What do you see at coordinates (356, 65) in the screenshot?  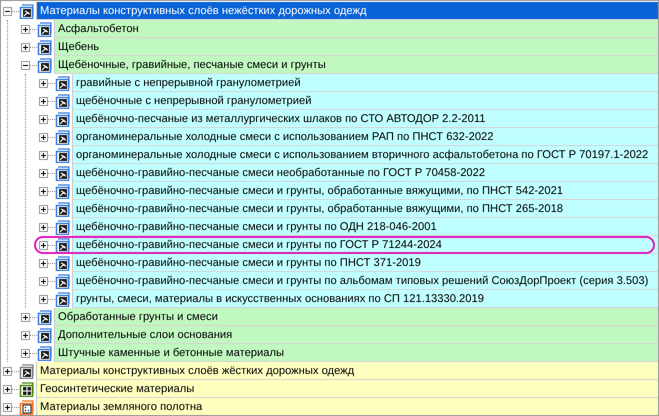 I see `tree-item: Щебёночные, гравийные, песчаные смеси и грунты` at bounding box center [356, 65].